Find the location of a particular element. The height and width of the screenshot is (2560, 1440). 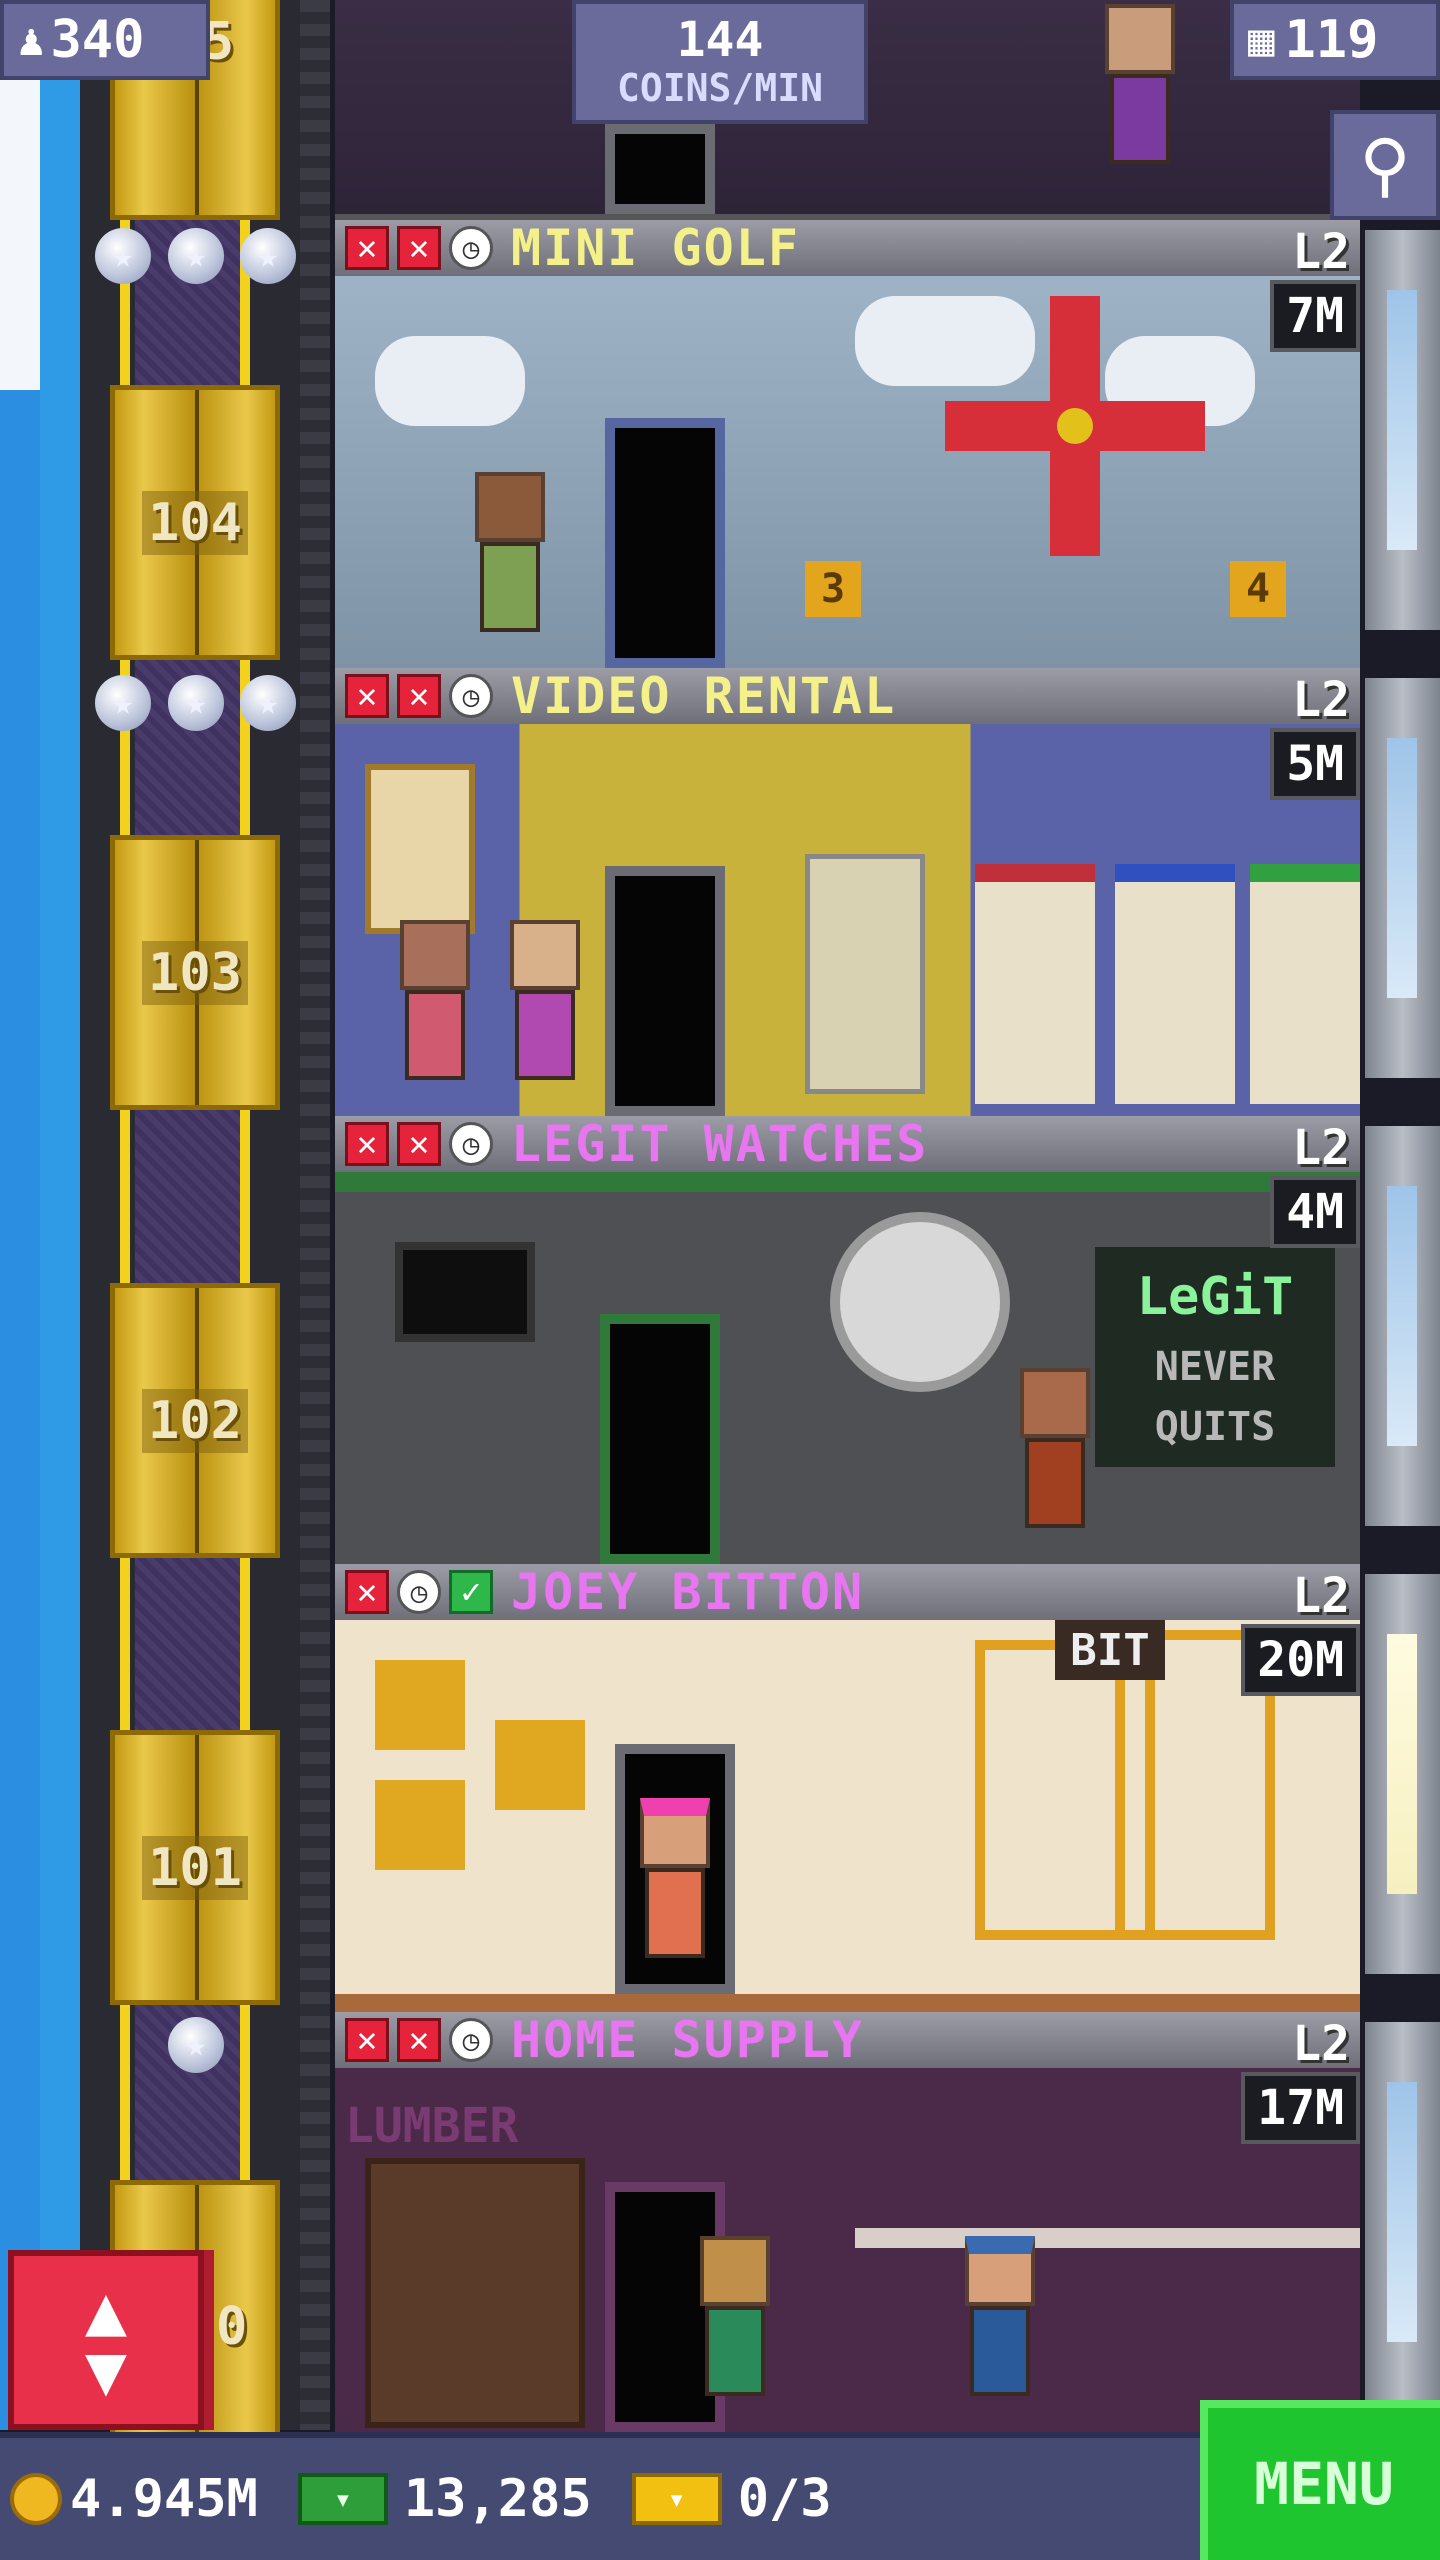

elevator-floor-number: 104 is located at coordinates (195, 522).